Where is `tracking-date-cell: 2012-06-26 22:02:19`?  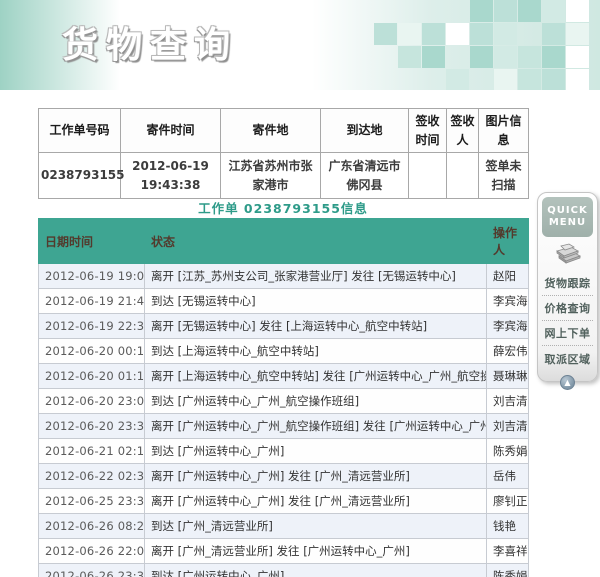
tracking-date-cell: 2012-06-26 22:02:19 is located at coordinates (91, 551).